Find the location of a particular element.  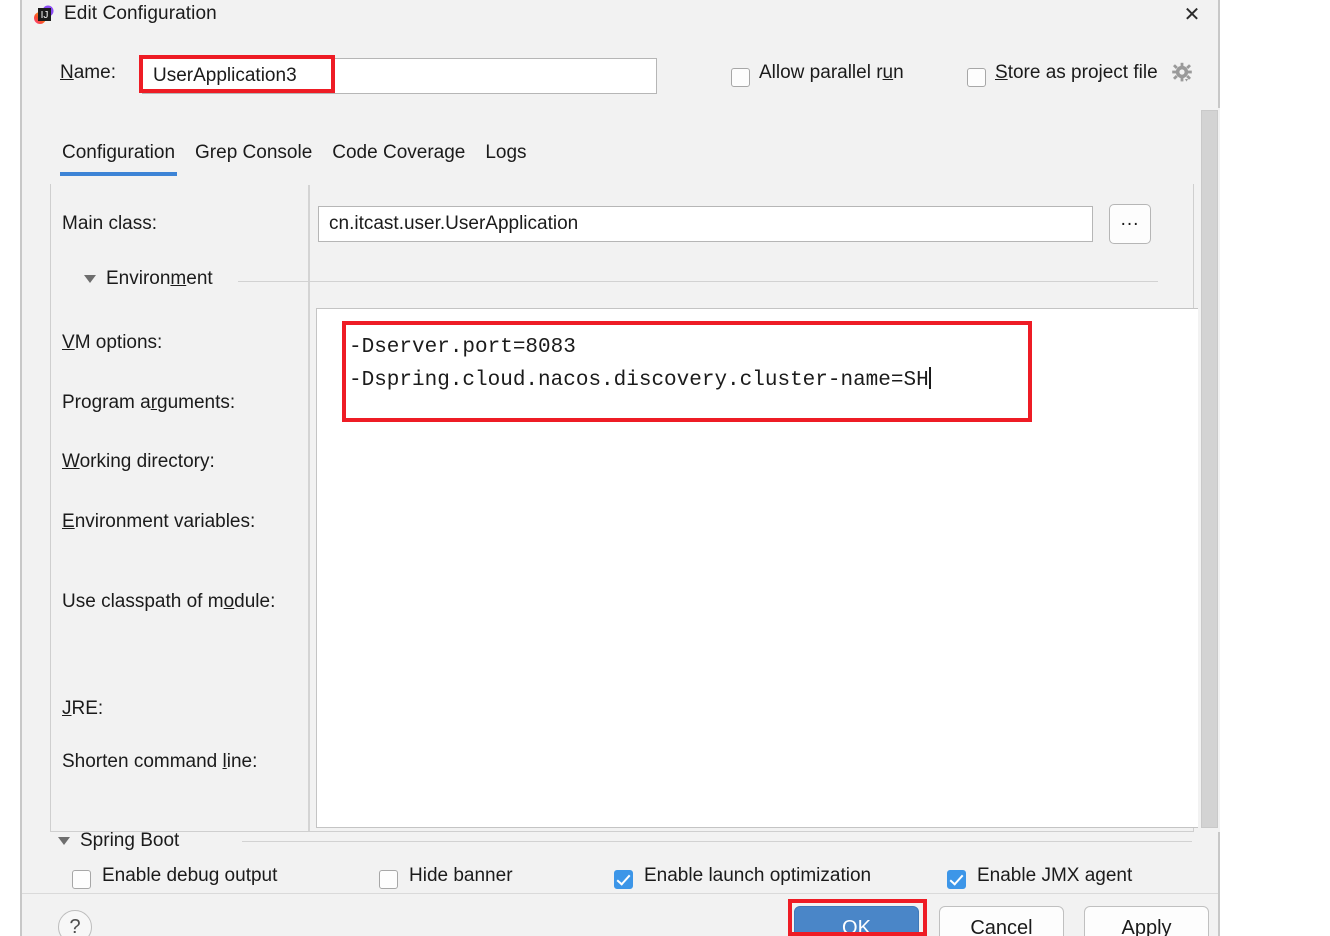

allow-parallel-run-checkbox is located at coordinates (740, 77).